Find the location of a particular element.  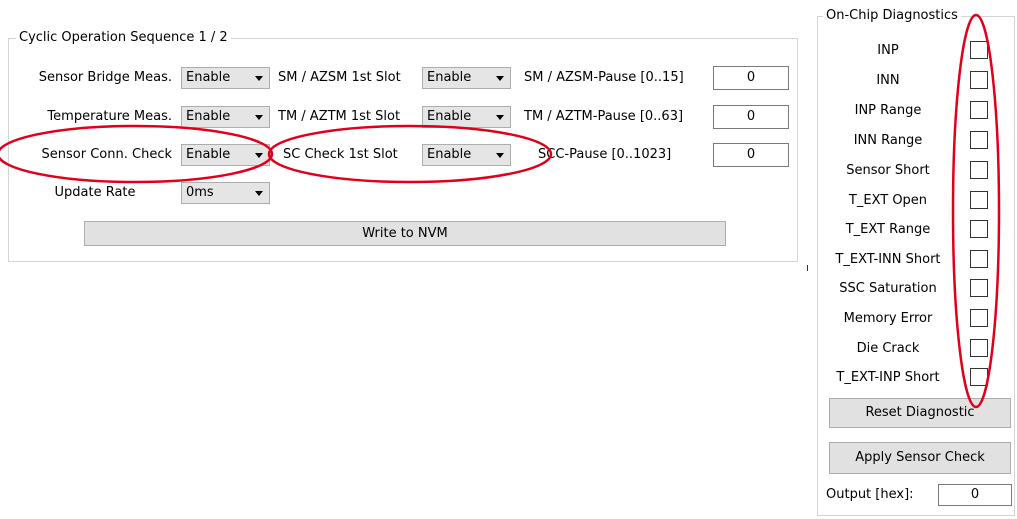

annotation-ellipse-sensor-conn is located at coordinates (137, 154).